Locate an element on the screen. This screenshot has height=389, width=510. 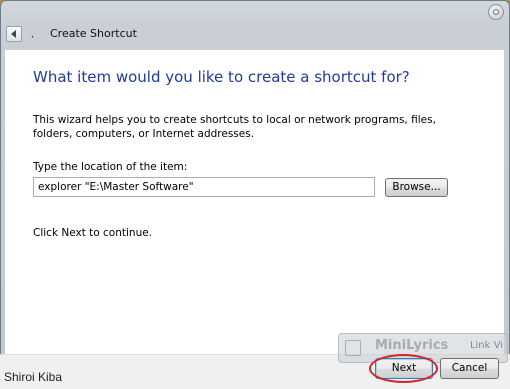
close-button is located at coordinates (496, 12).